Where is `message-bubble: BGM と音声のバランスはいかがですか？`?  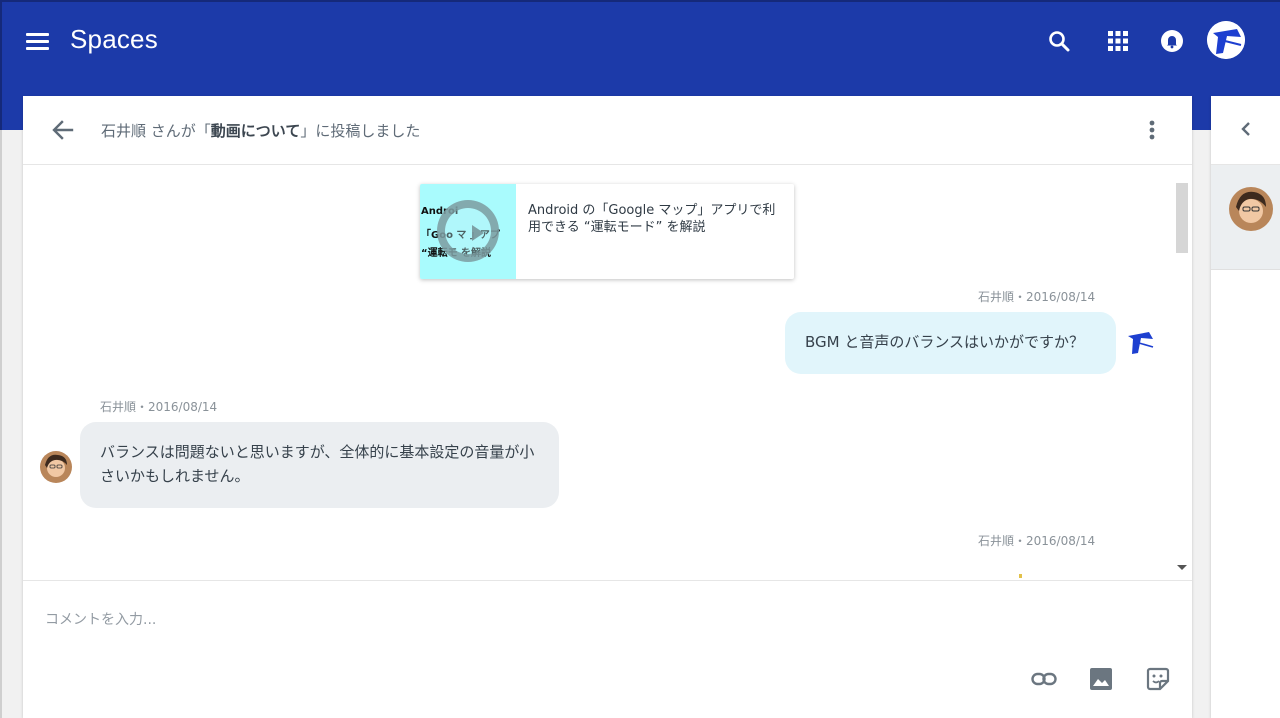
message-bubble: BGM と音声のバランスはいかがですか？ is located at coordinates (950, 343).